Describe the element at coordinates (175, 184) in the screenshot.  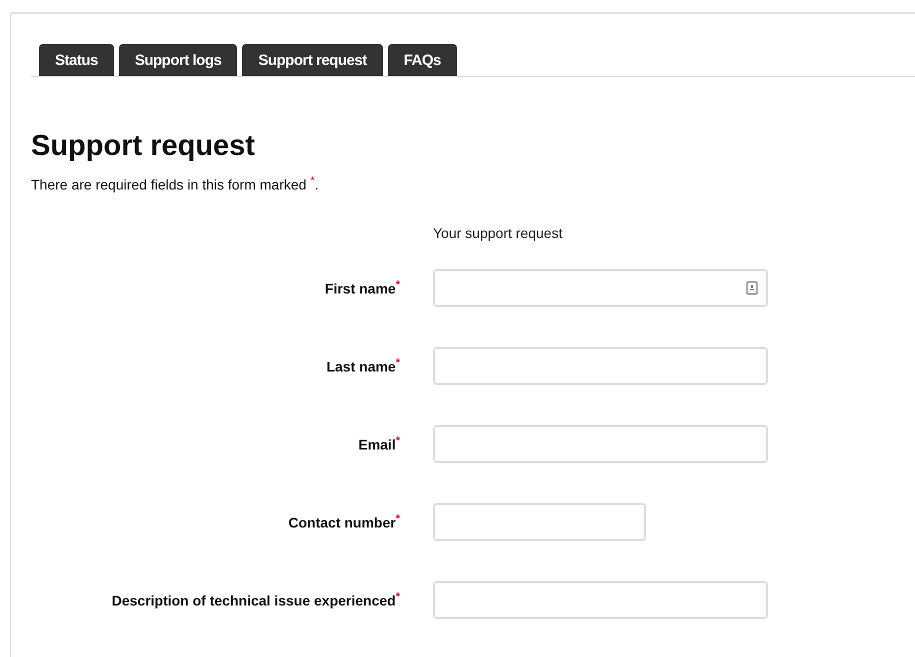
I see `required-note: There are required fields in this form marked $^{*}$.` at that location.